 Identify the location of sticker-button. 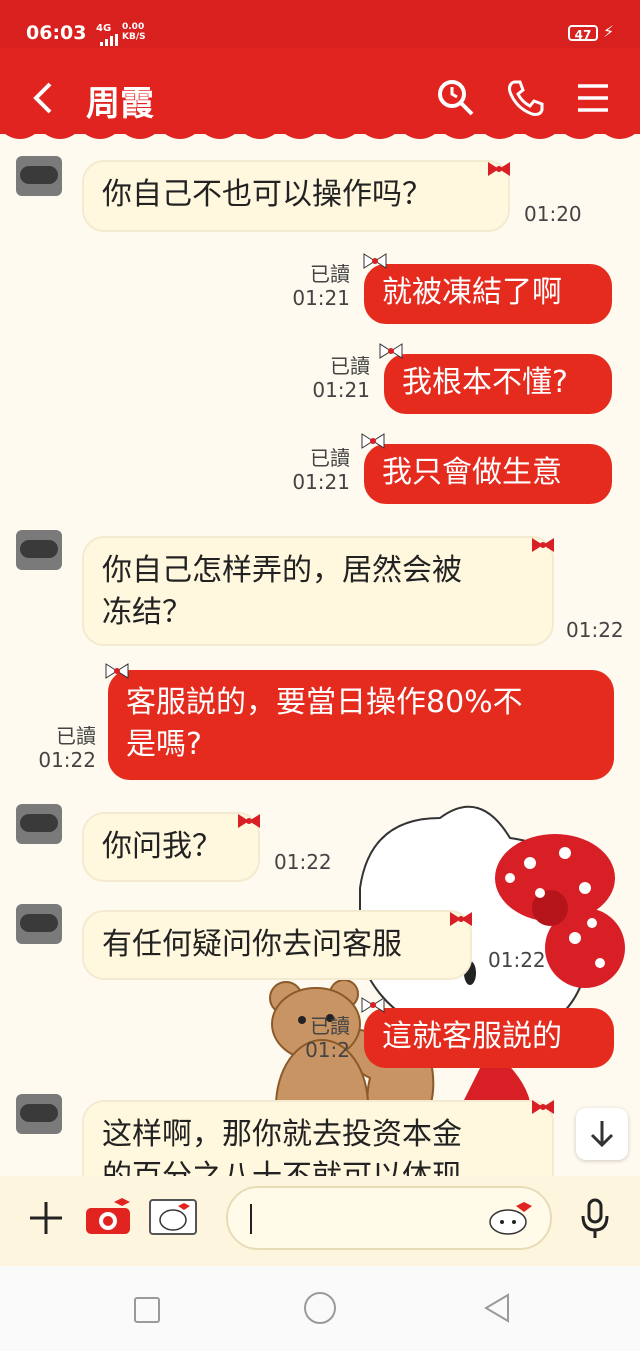
(173, 1217).